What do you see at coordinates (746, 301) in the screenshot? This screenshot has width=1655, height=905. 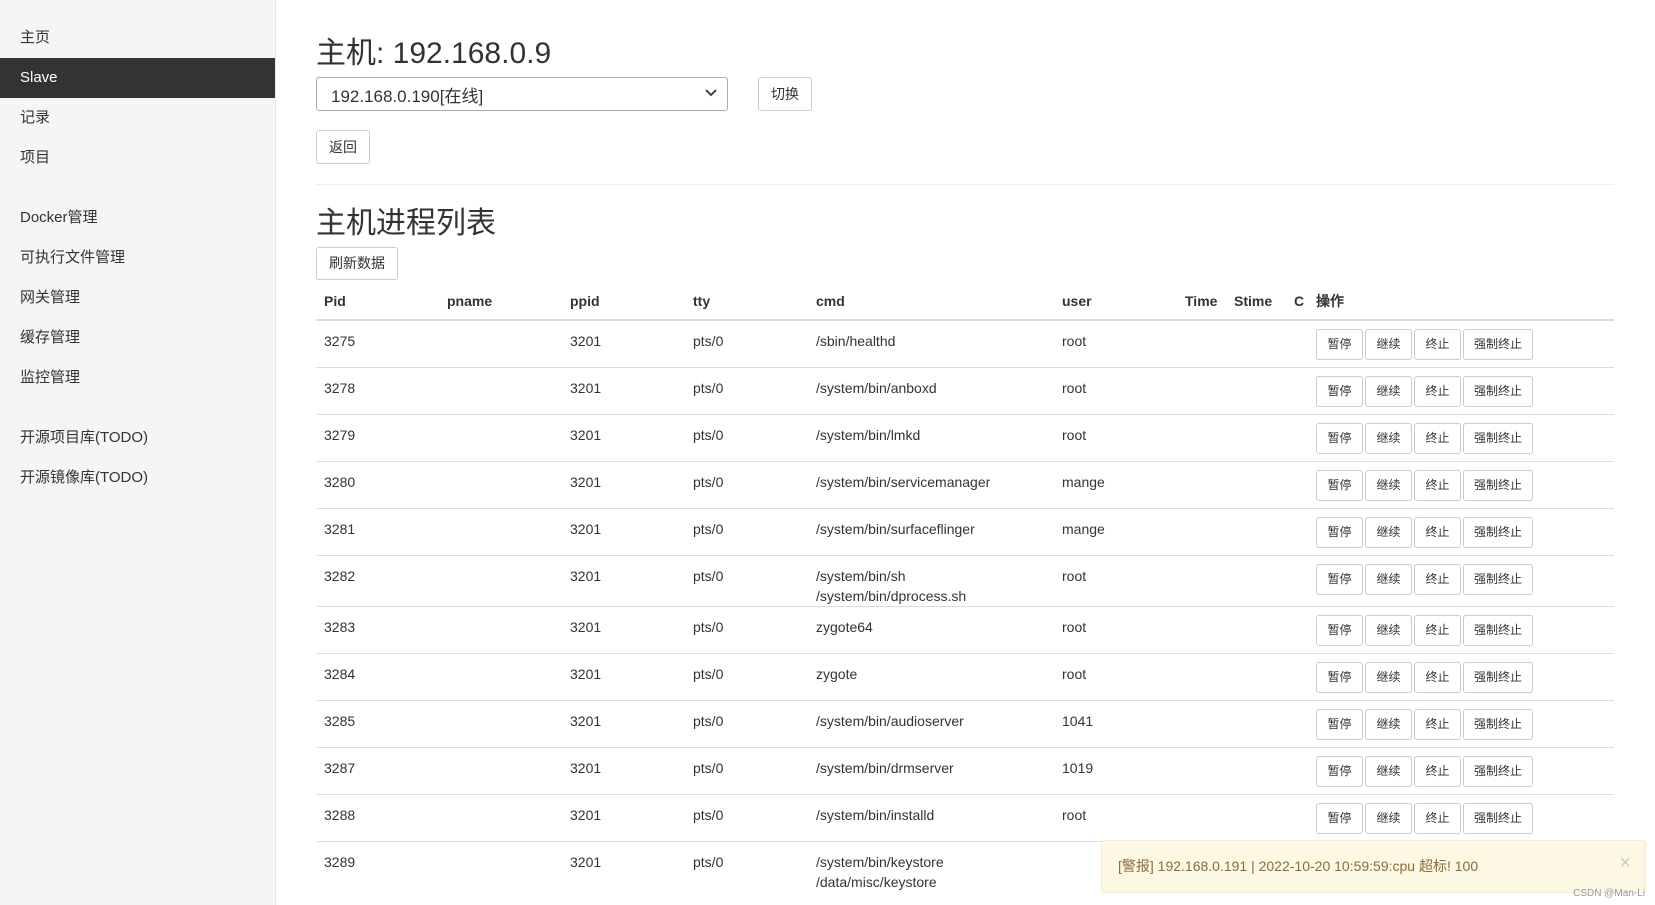 I see `column-header-tty: tty` at bounding box center [746, 301].